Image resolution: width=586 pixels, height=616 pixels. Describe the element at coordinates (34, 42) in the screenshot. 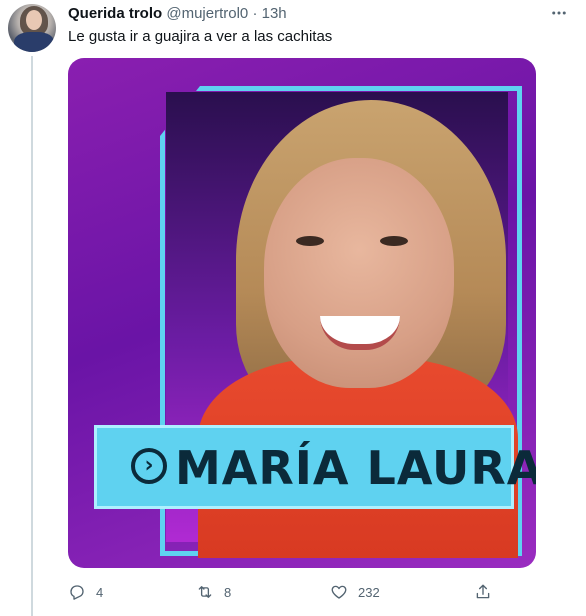

I see `avatar-shirt` at that location.